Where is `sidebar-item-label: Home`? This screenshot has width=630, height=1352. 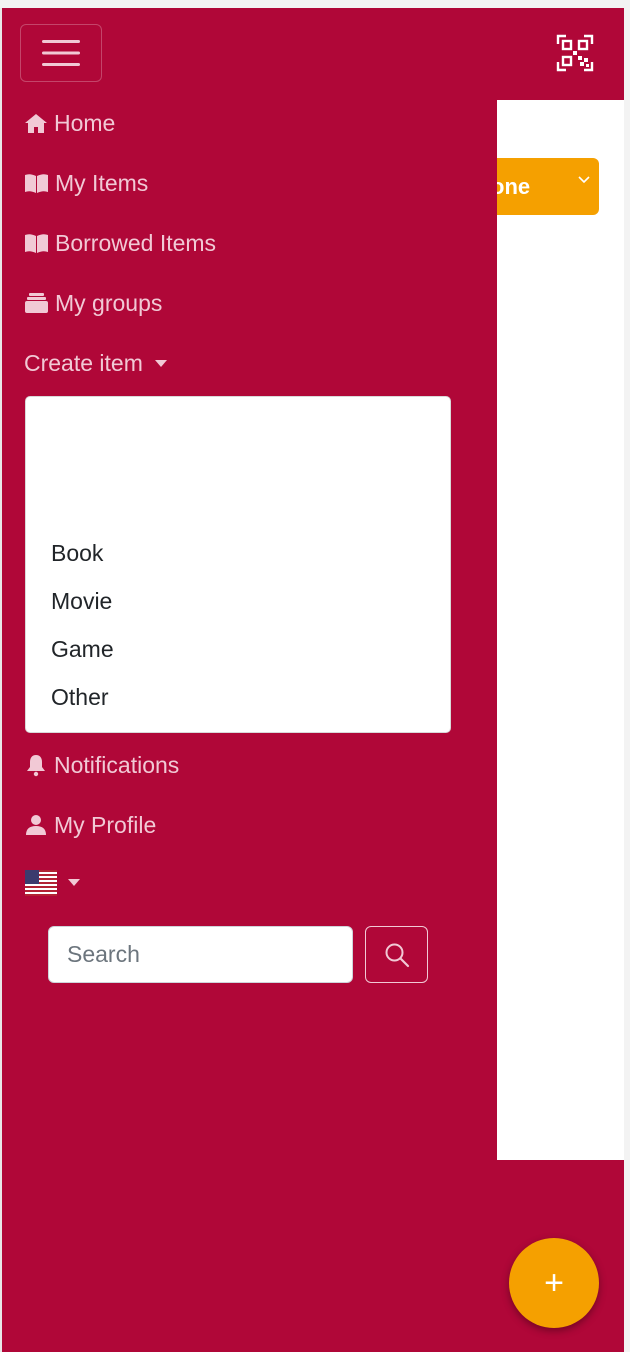 sidebar-item-label: Home is located at coordinates (85, 122).